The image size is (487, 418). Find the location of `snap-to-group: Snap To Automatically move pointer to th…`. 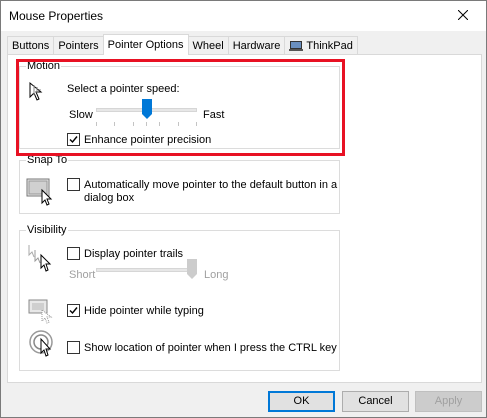

snap-to-group: Snap To Automatically move pointer to th… is located at coordinates (179, 184).